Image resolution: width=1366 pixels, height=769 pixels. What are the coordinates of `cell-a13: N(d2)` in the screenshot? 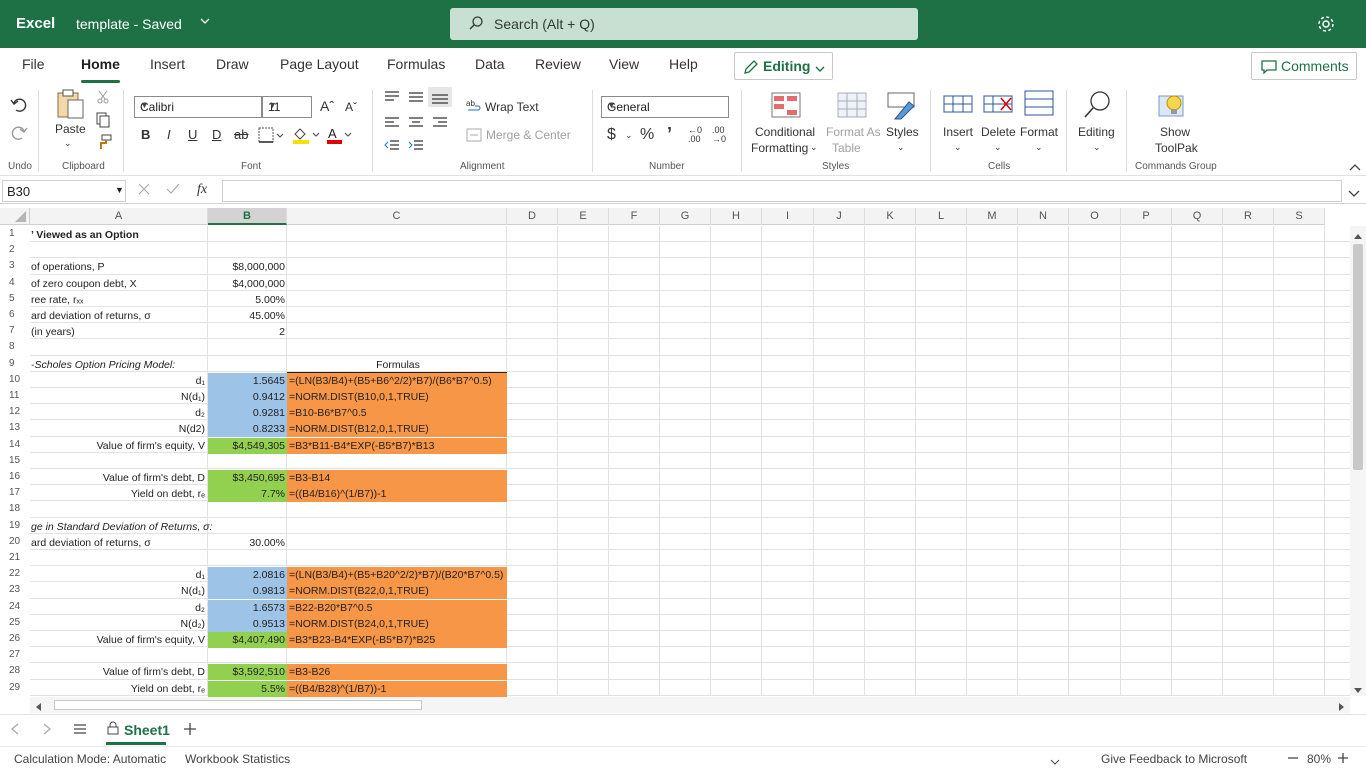 It's located at (119, 429).